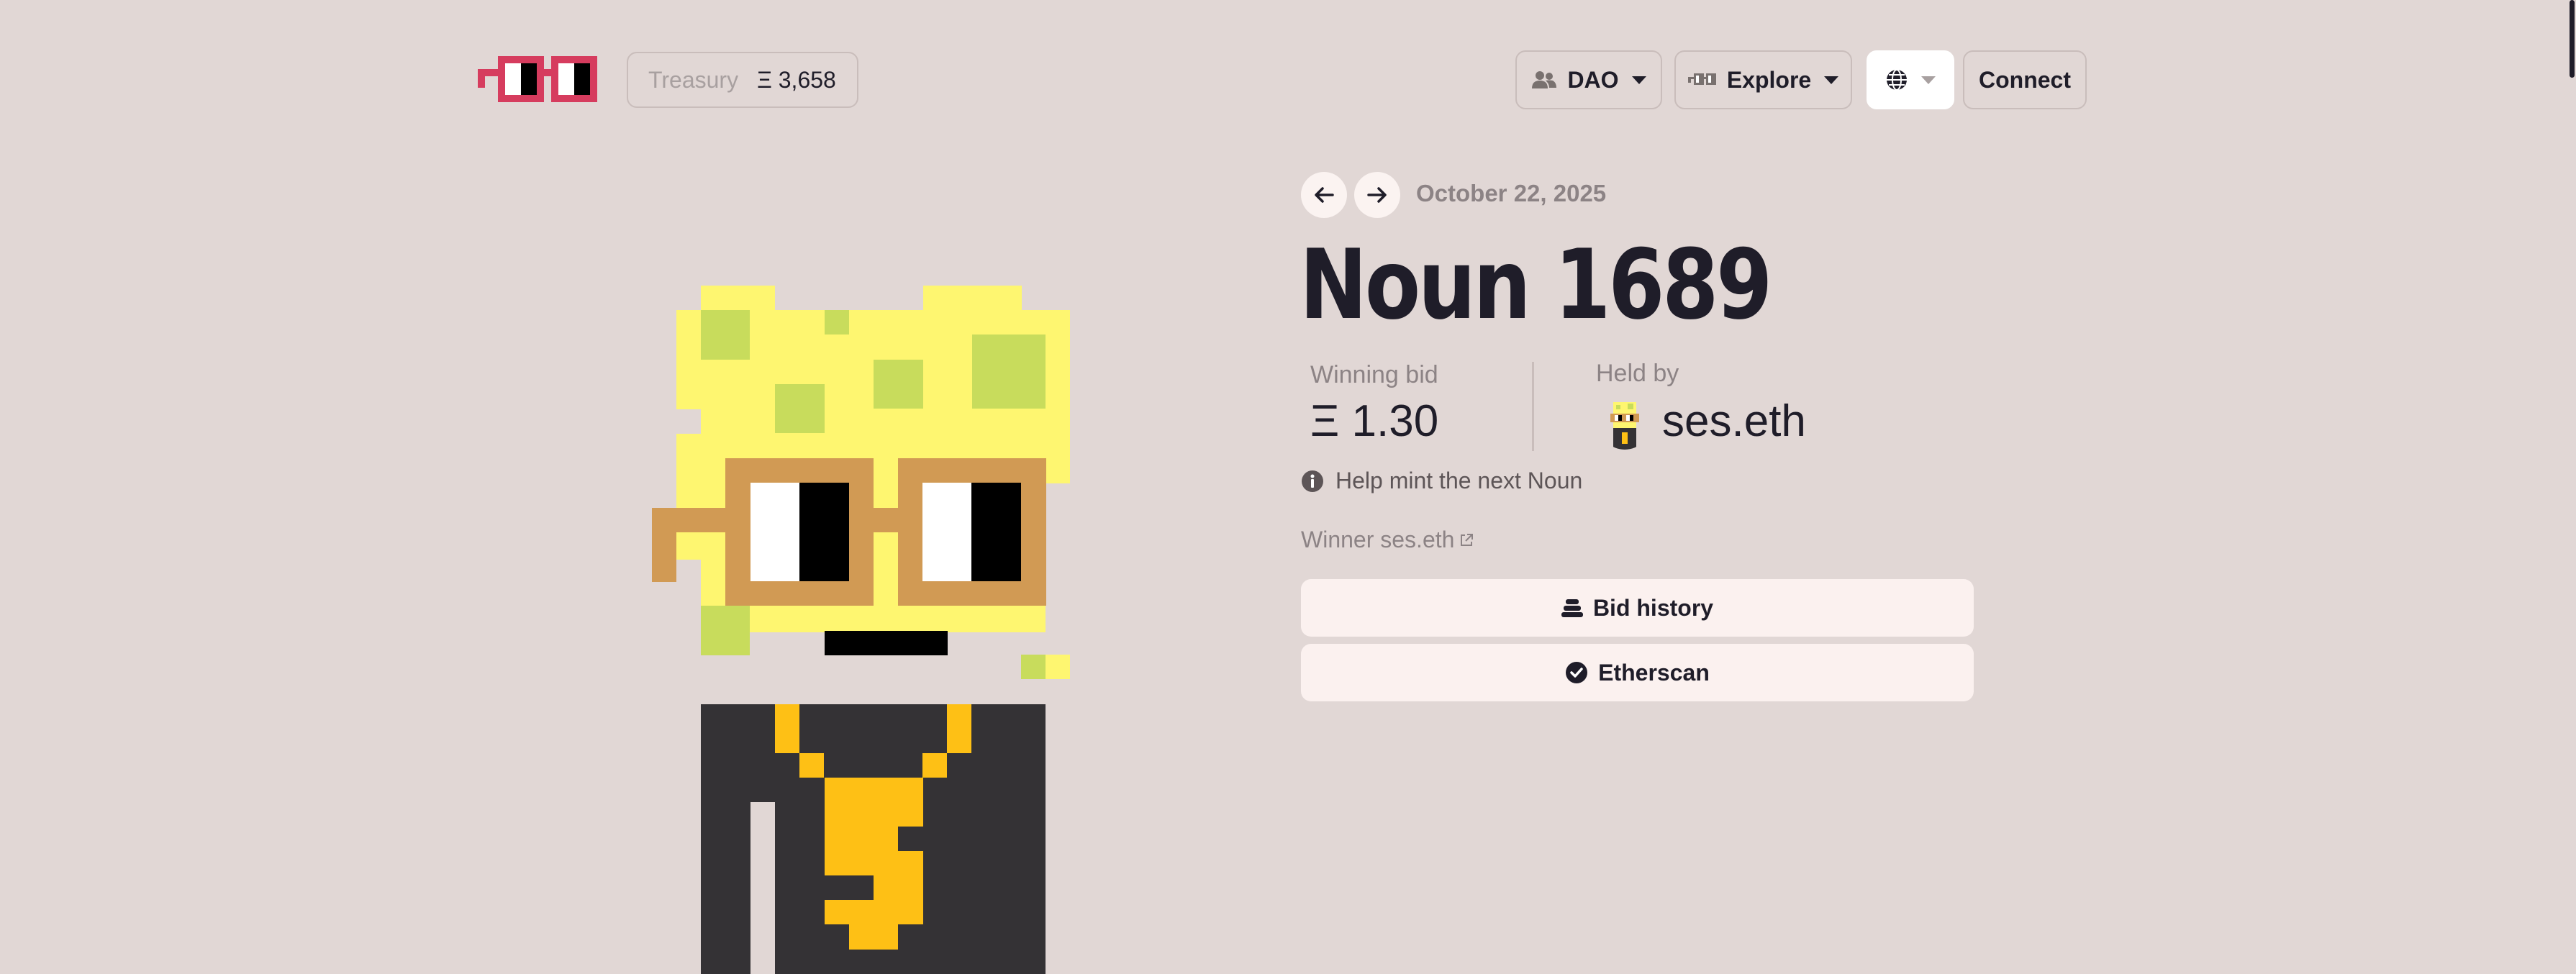 The height and width of the screenshot is (974, 2576). I want to click on winning-bid-value: Ξ 1.30, so click(1374, 421).